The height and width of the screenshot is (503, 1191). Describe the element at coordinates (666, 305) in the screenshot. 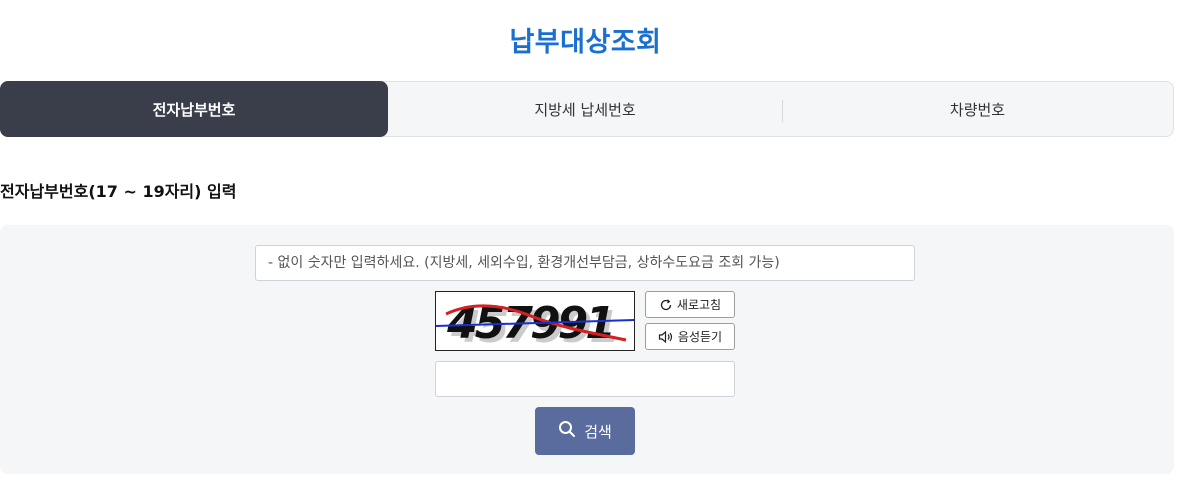

I see `refresh-icon` at that location.